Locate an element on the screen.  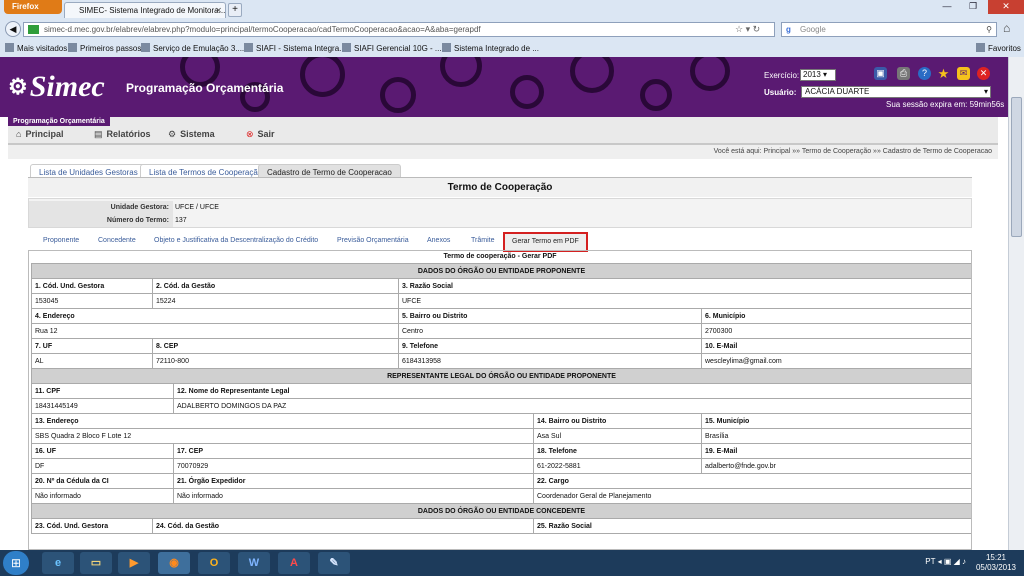
tab-previsao: Previsão Orçamentária is located at coordinates (373, 241).